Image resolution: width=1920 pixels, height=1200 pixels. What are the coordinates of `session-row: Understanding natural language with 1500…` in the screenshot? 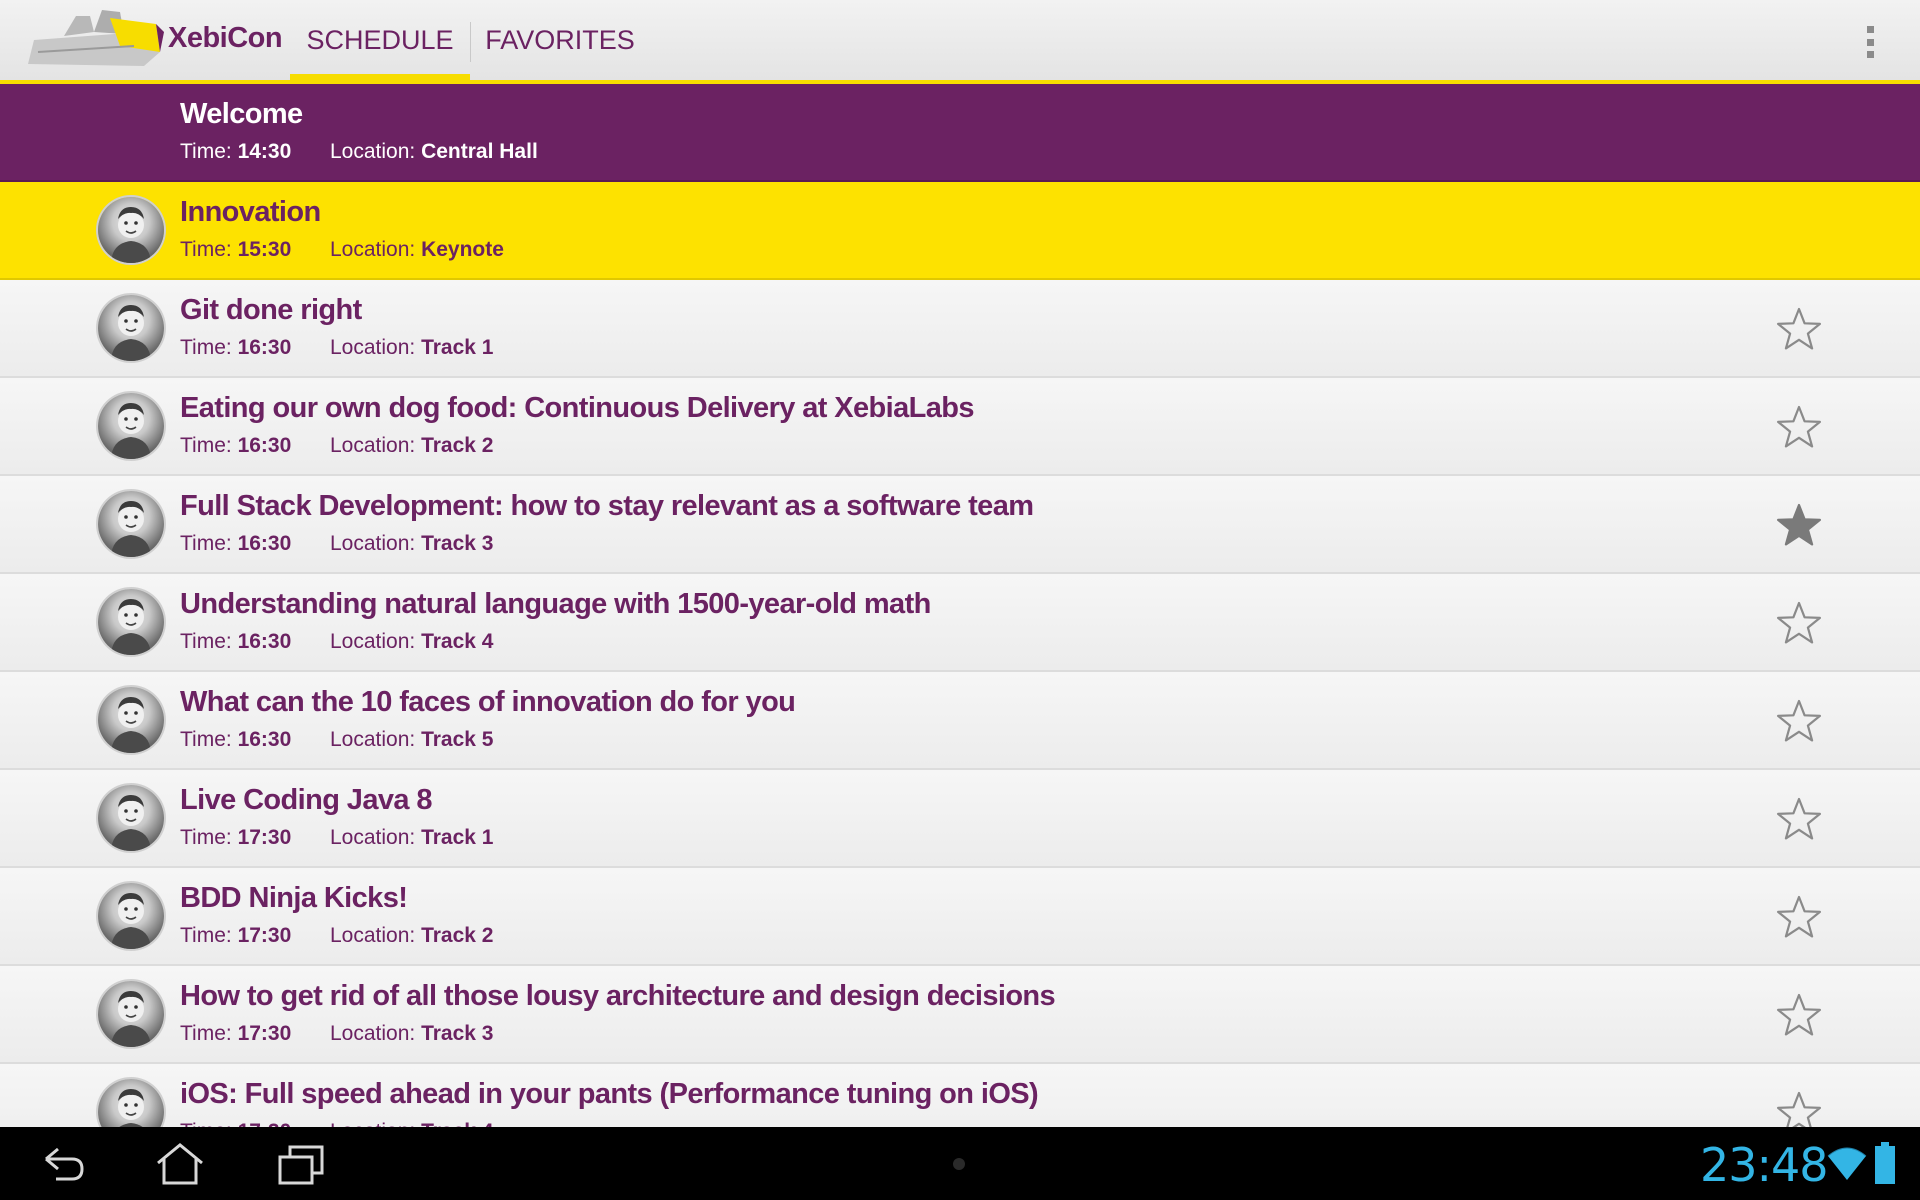 It's located at (960, 623).